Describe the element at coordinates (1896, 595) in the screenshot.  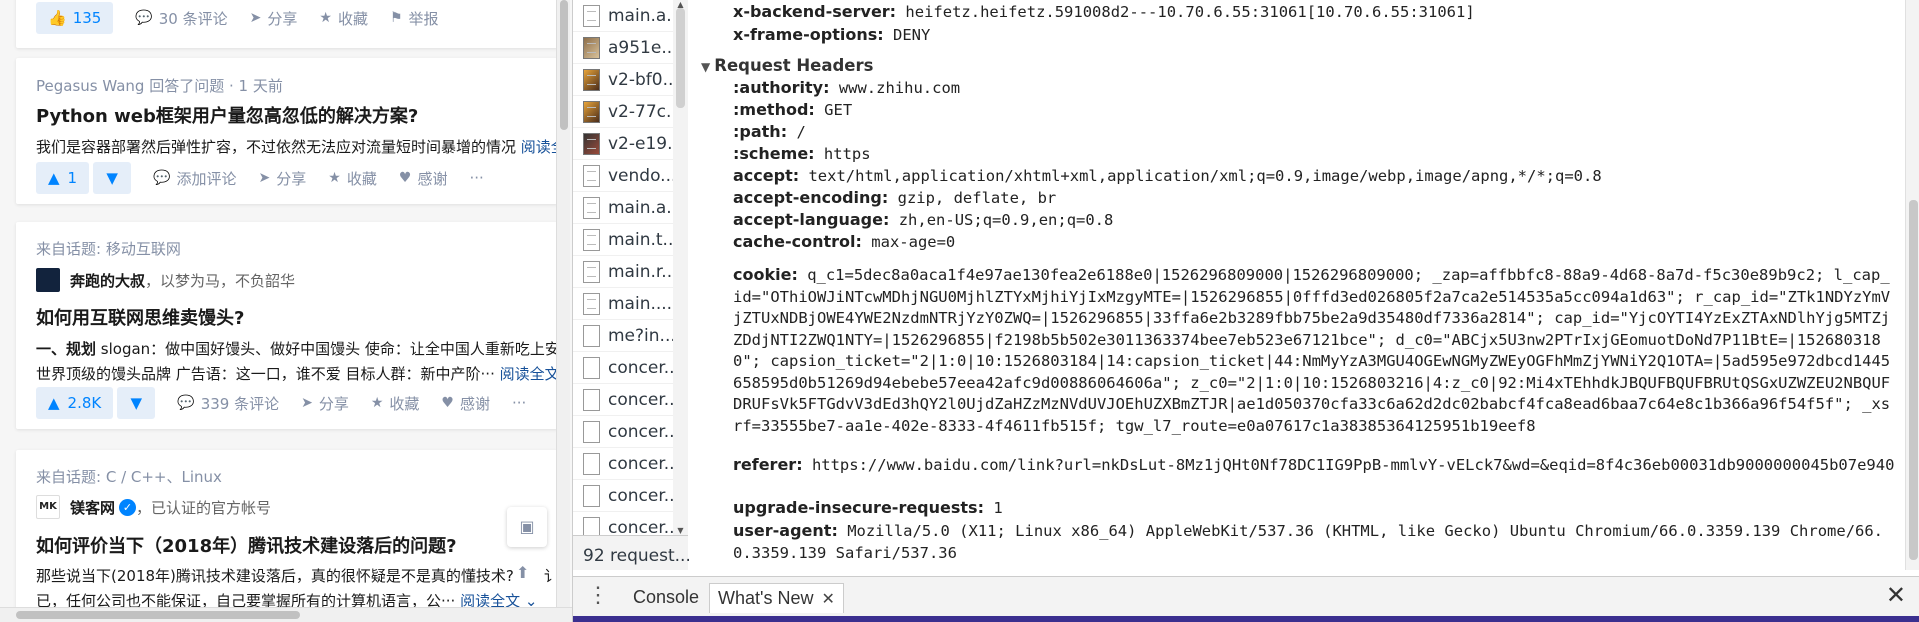
I see `close-drawer-icon: ✕` at that location.